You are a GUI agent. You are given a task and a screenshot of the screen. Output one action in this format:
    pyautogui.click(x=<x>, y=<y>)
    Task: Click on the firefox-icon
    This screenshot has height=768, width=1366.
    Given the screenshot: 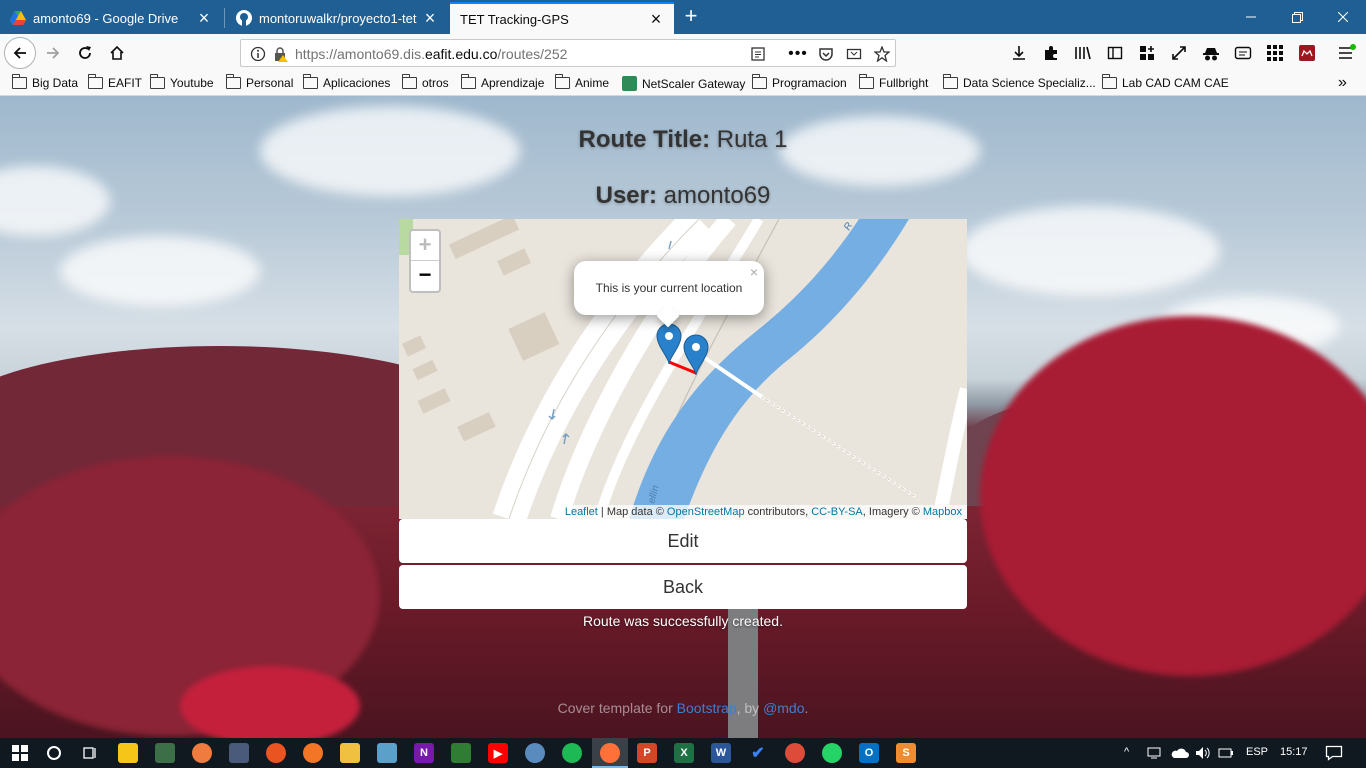 What is the action you would take?
    pyautogui.click(x=610, y=753)
    